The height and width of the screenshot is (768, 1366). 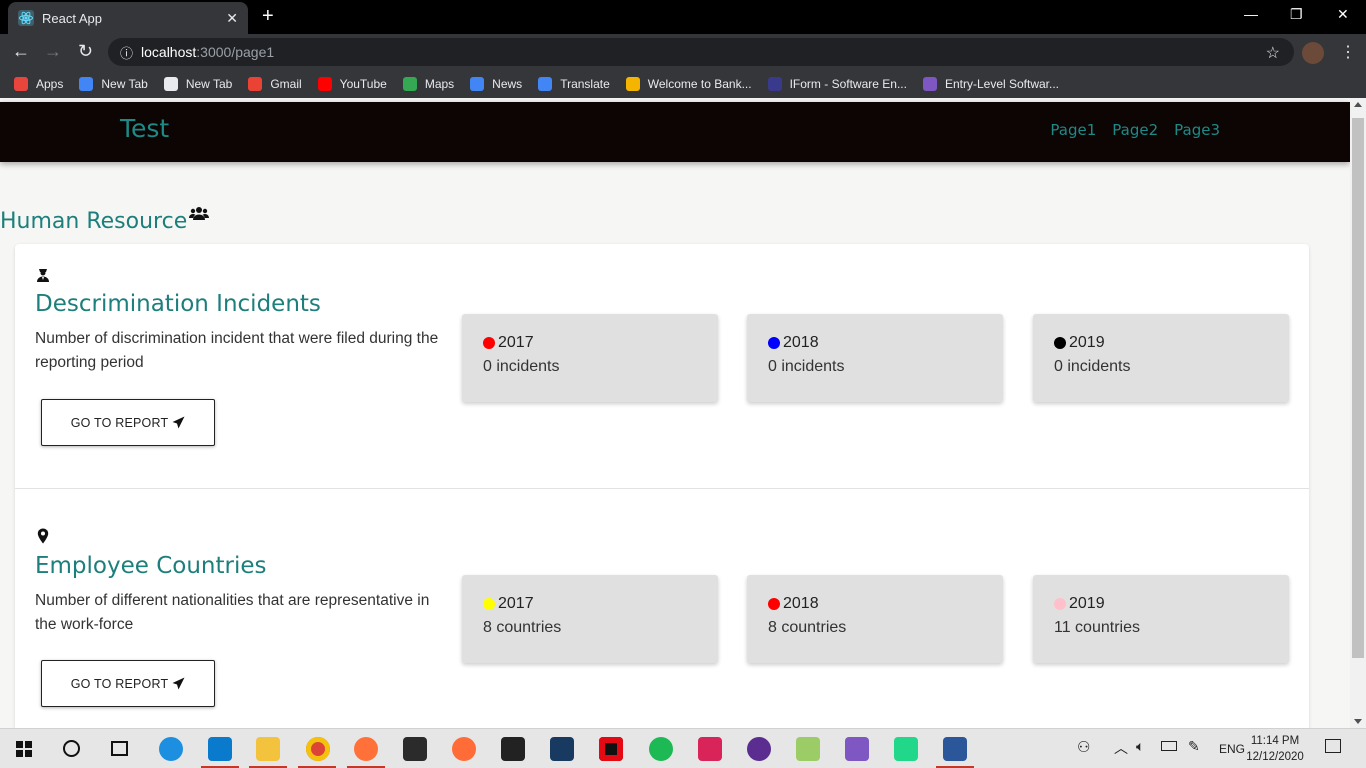 I want to click on bookmark-item: Apps, so click(x=38, y=84).